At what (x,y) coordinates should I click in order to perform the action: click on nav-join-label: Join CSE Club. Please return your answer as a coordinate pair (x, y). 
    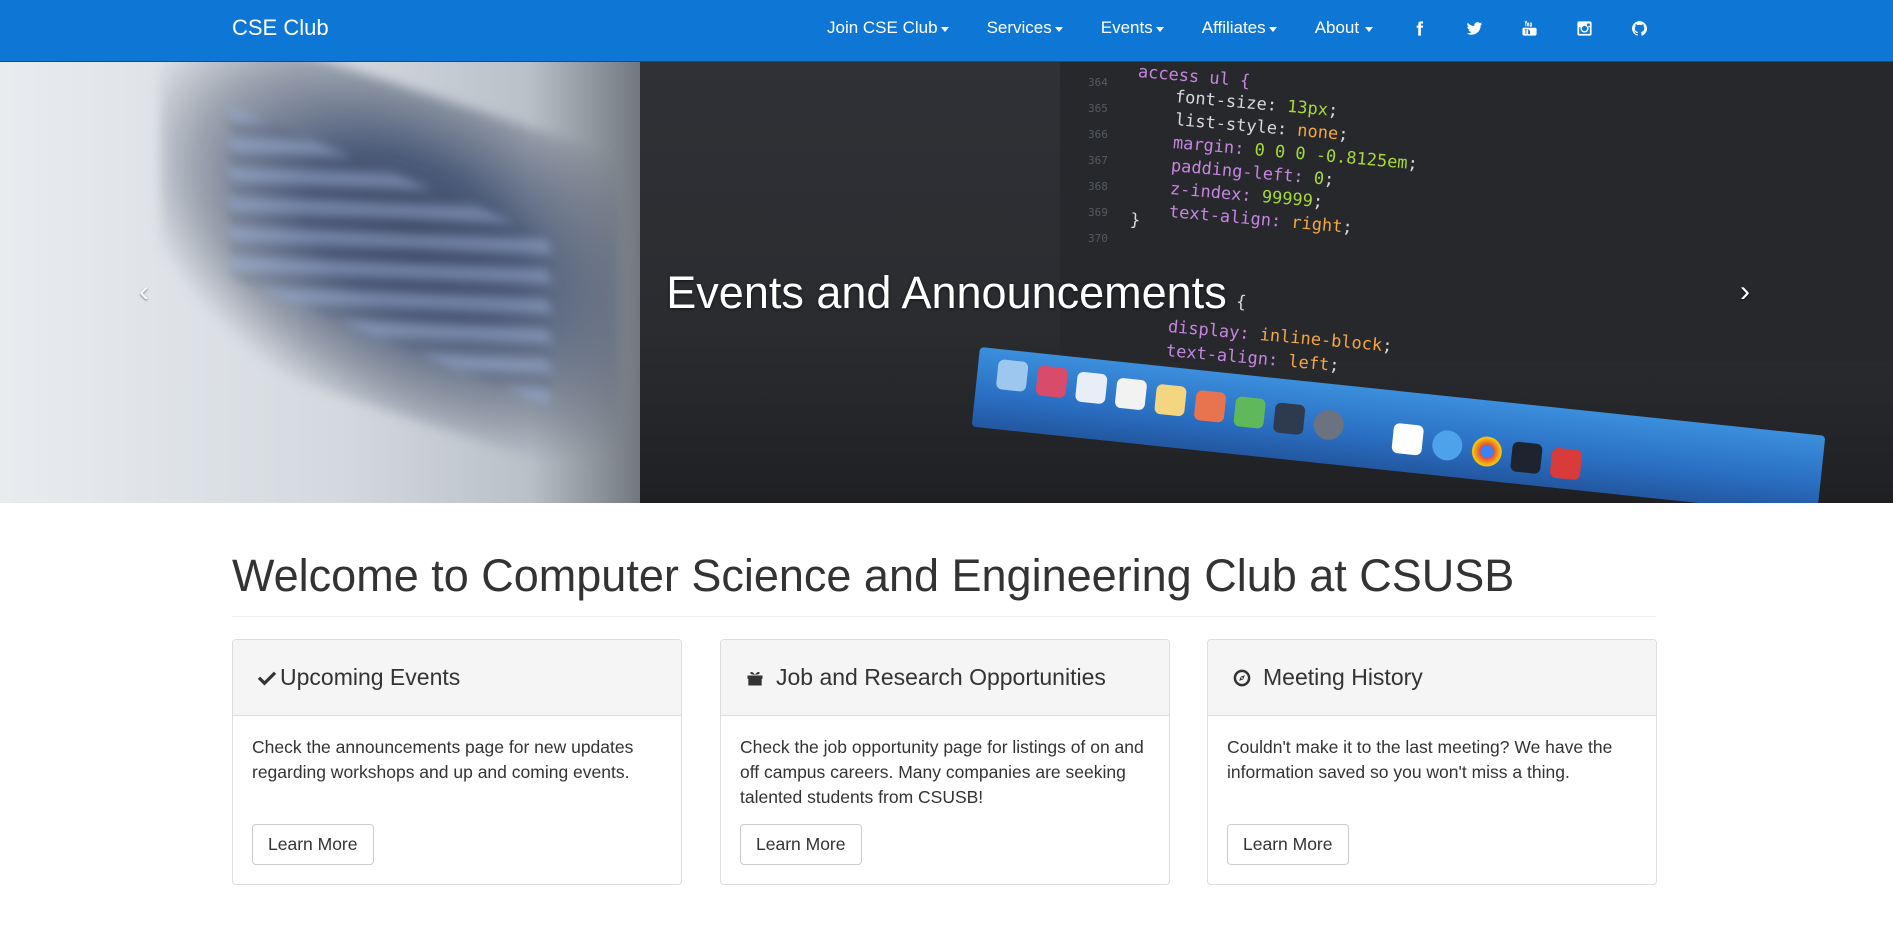
    Looking at the image, I should click on (882, 27).